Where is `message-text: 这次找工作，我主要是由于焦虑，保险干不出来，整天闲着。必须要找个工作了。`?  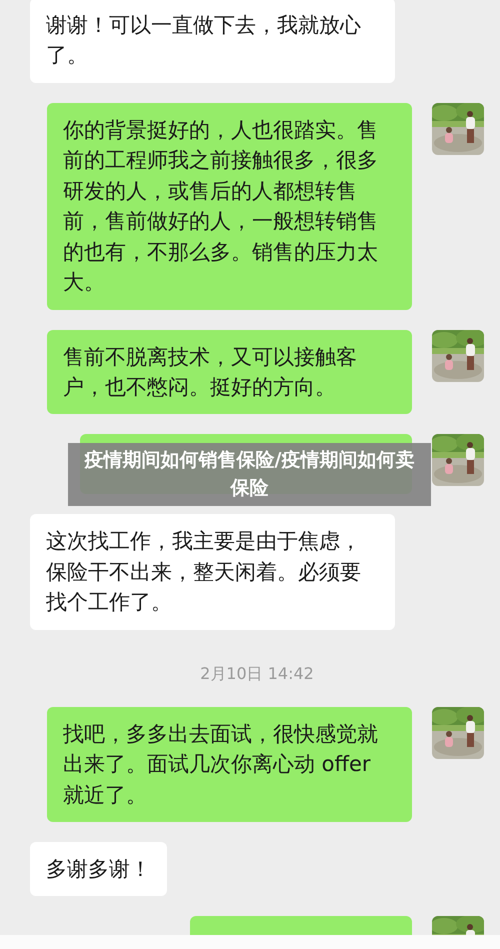
message-text: 这次找工作，我主要是由于焦虑，保险干不出来，整天闲着。必须要找个工作了。 is located at coordinates (204, 572).